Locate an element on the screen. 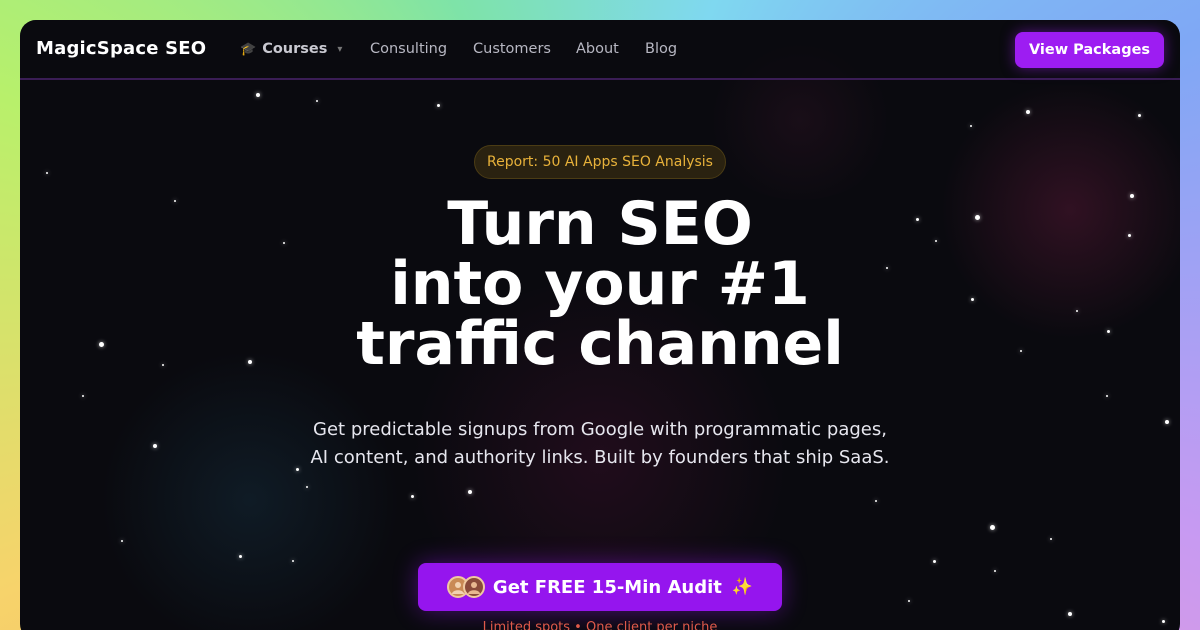  nav-item-label: Courses is located at coordinates (295, 49).